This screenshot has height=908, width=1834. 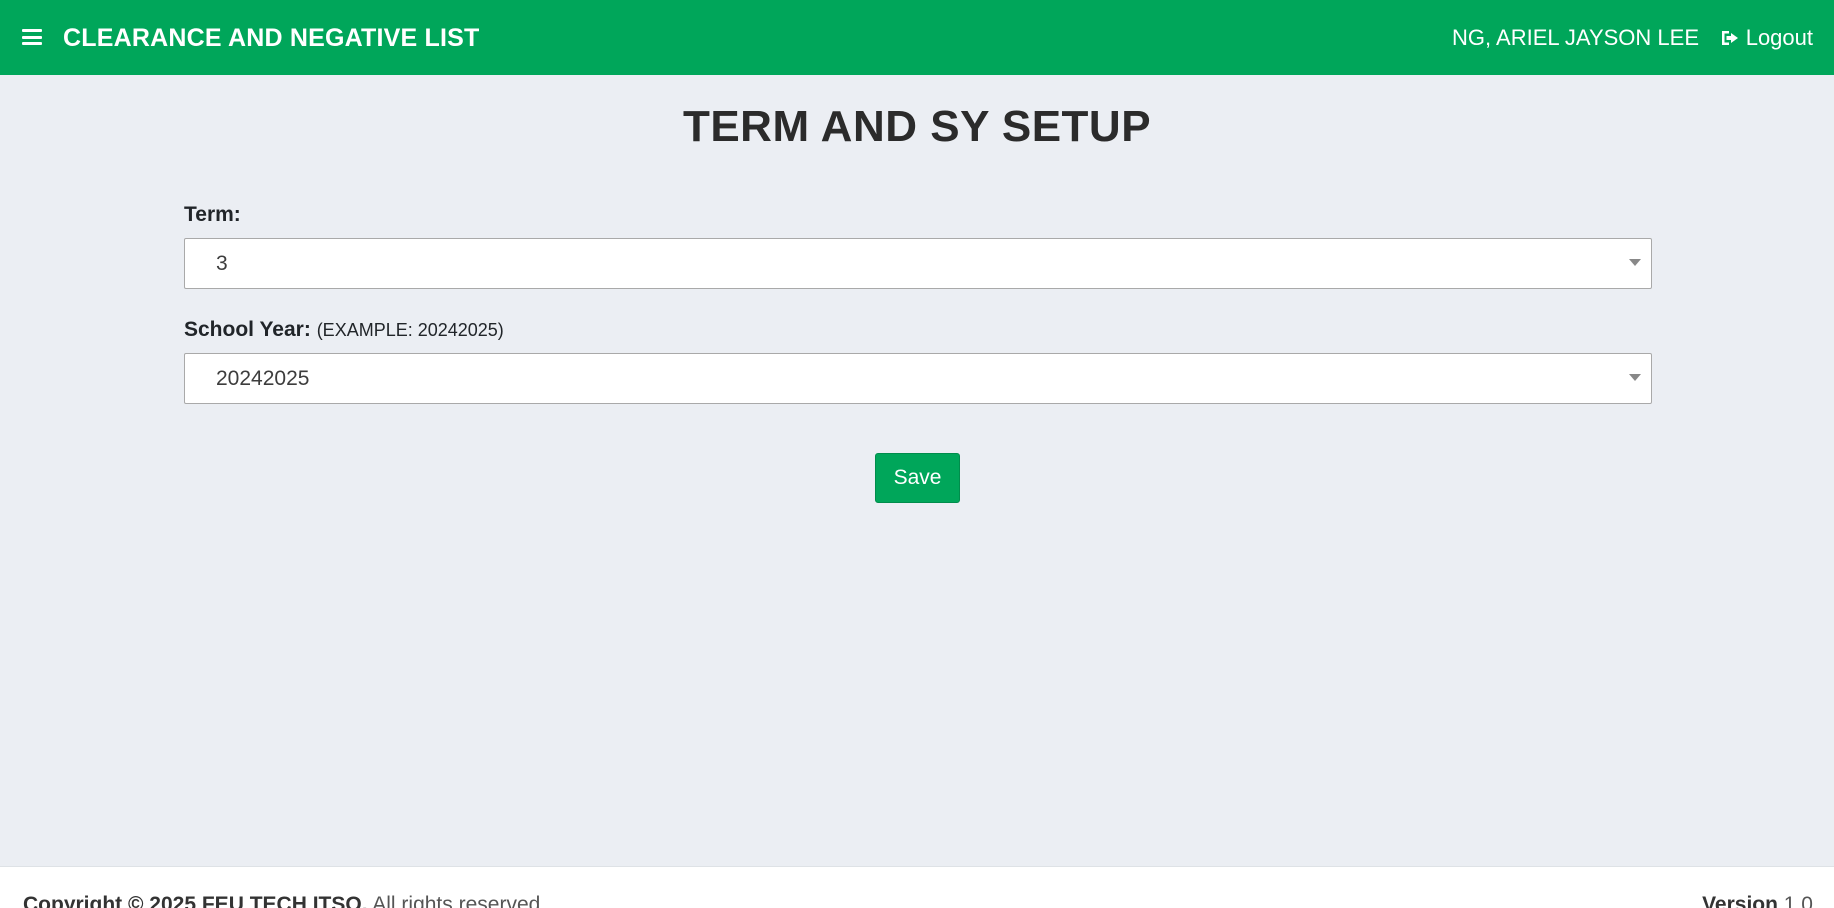 What do you see at coordinates (1729, 38) in the screenshot?
I see `sign-out-icon` at bounding box center [1729, 38].